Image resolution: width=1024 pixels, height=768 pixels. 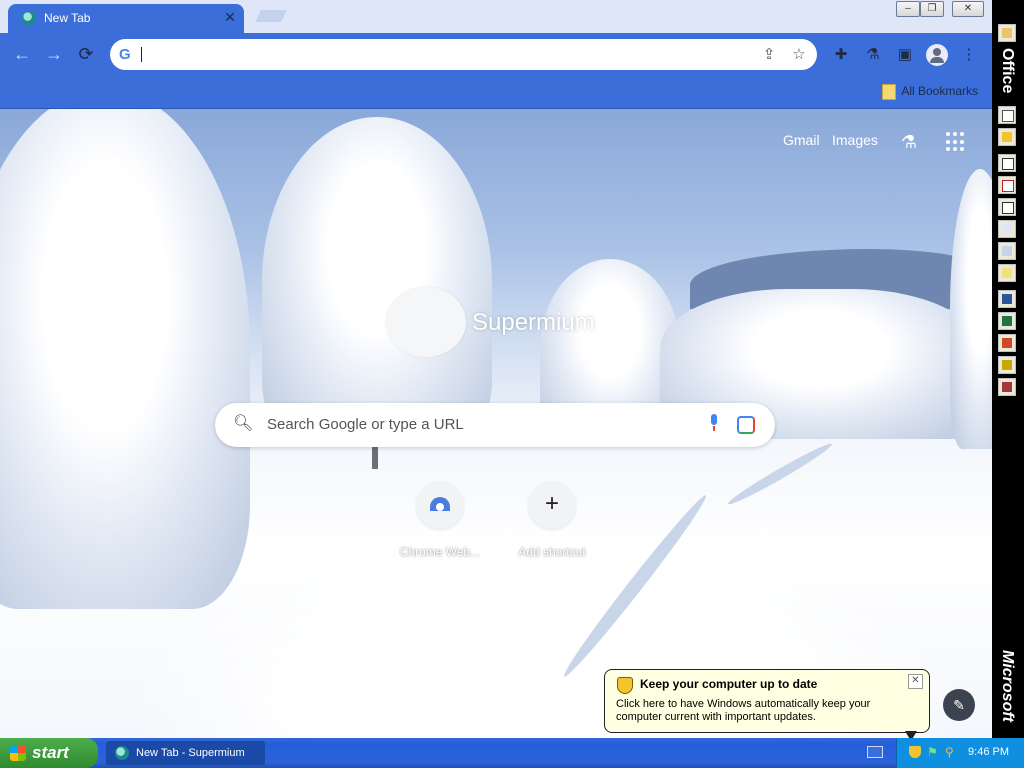 What do you see at coordinates (889, 92) in the screenshot?
I see `folder-icon` at bounding box center [889, 92].